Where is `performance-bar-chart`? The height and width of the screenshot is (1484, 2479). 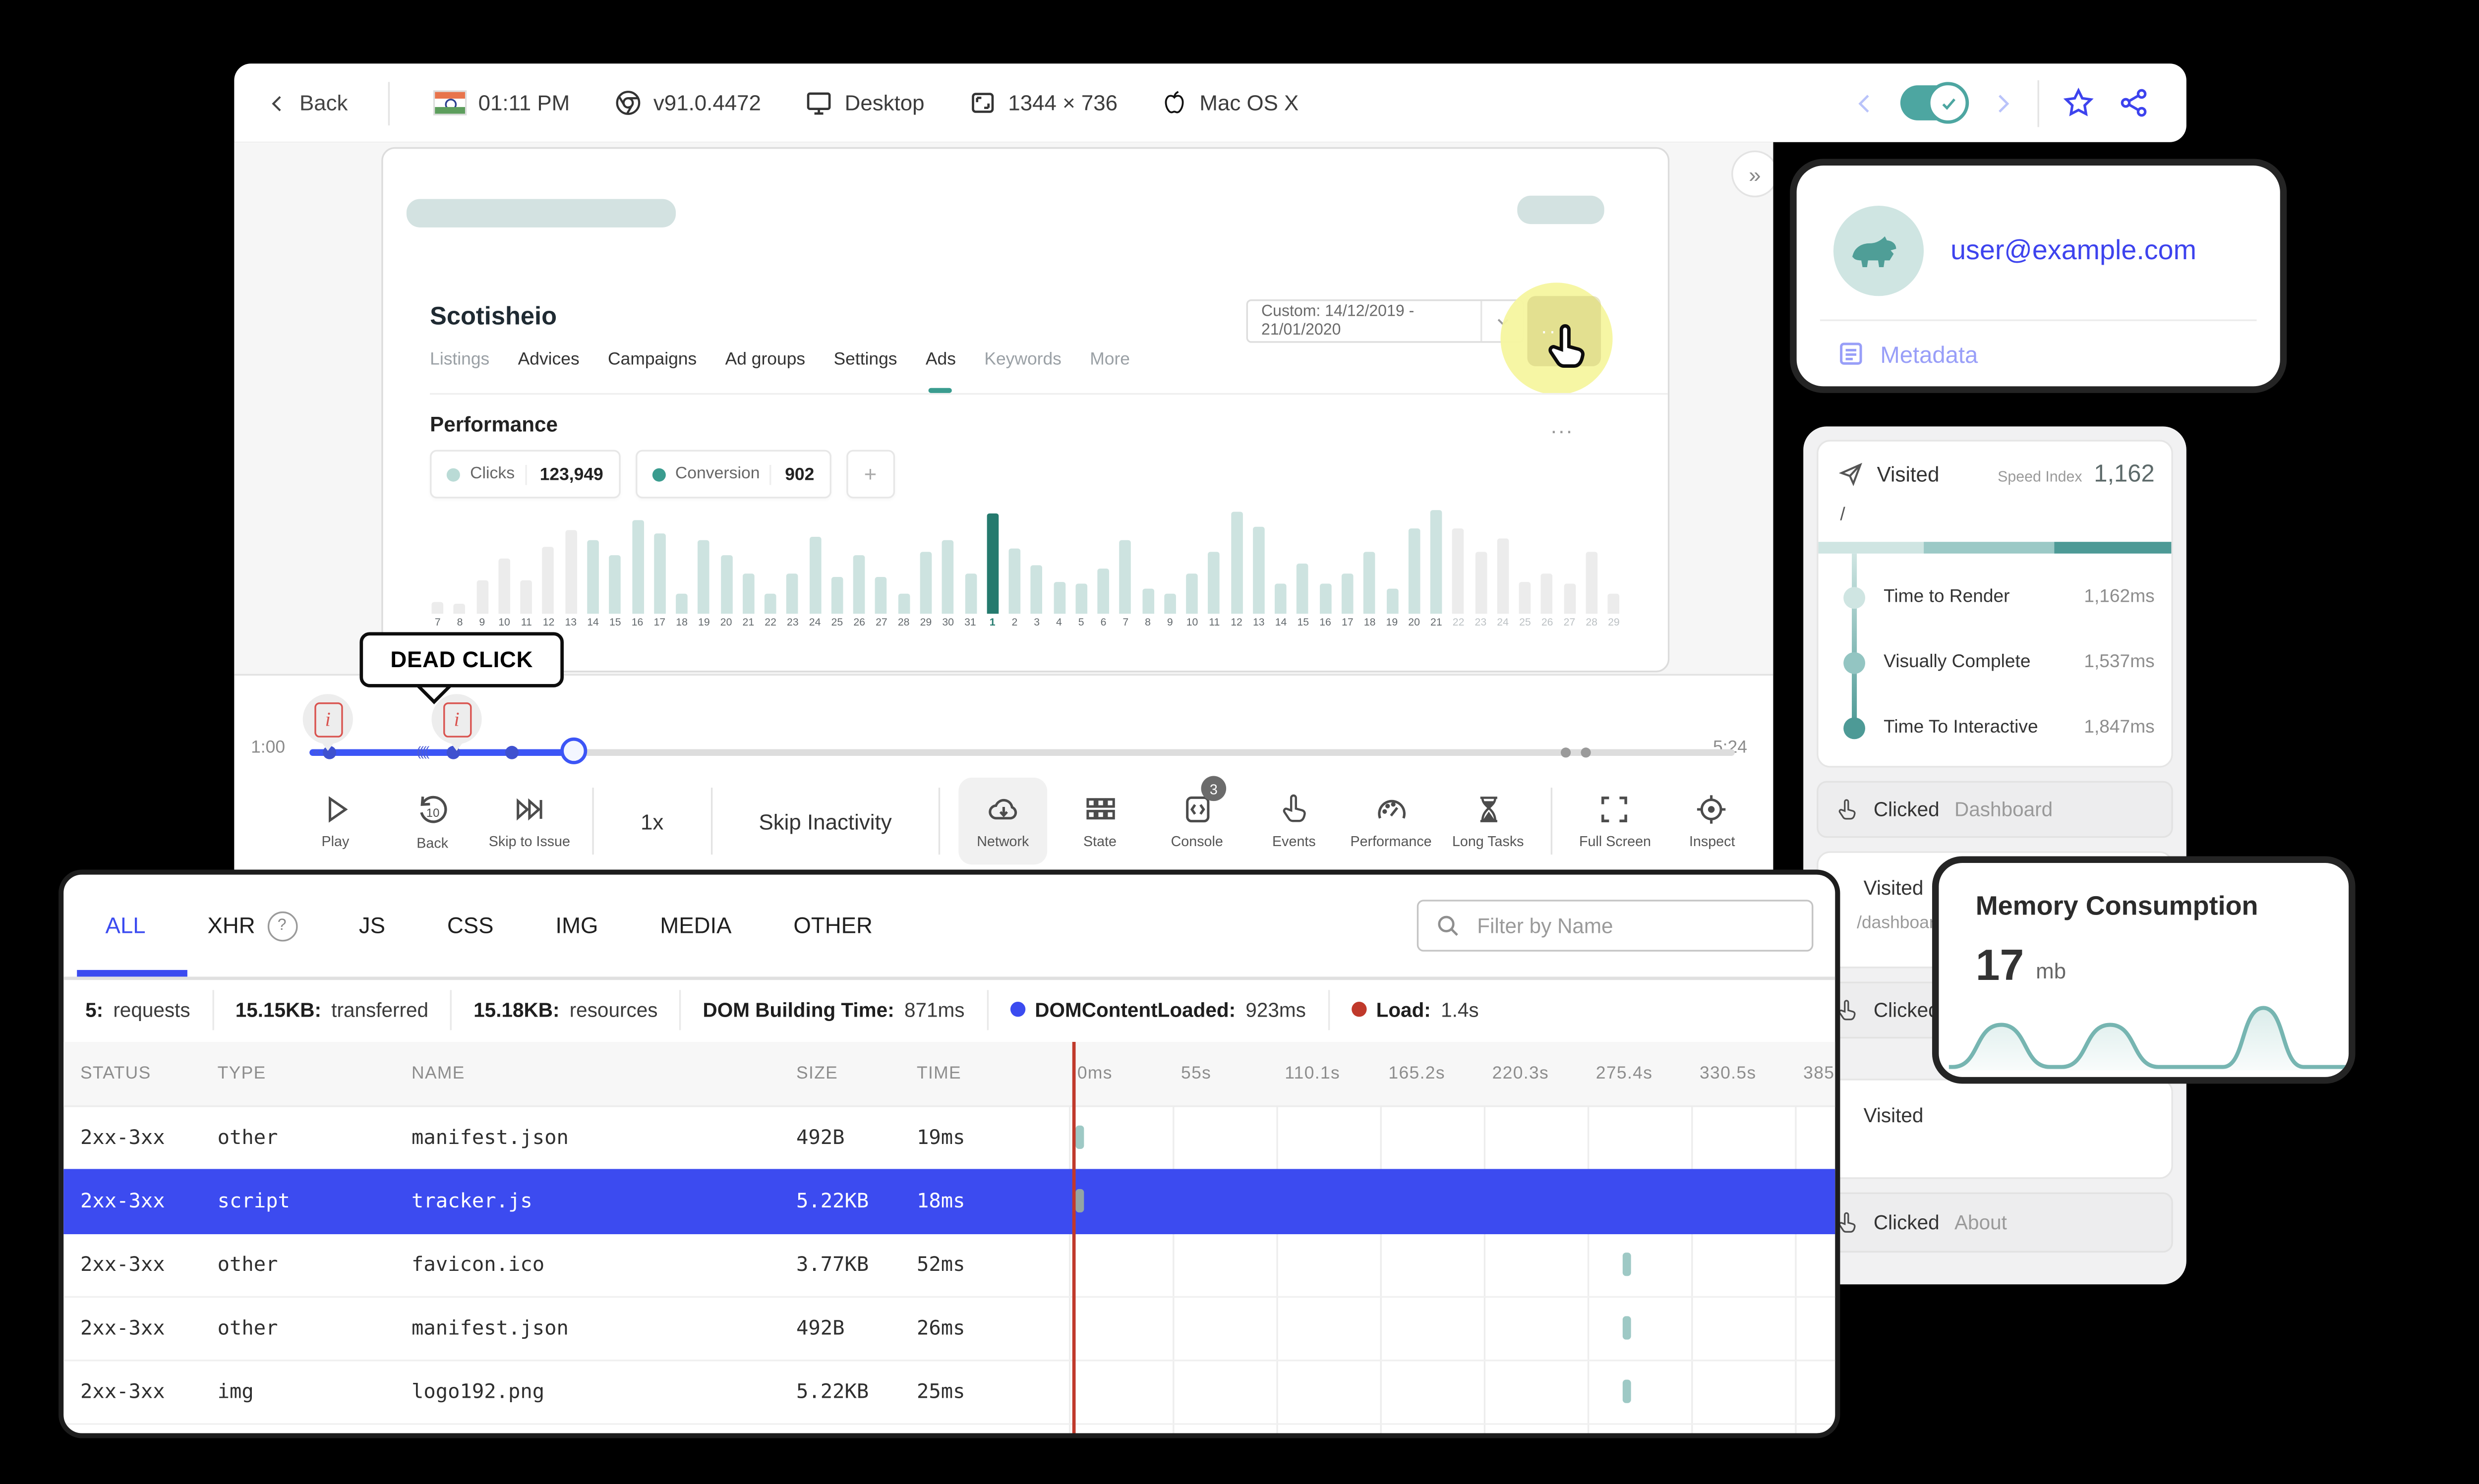 performance-bar-chart is located at coordinates (1025, 560).